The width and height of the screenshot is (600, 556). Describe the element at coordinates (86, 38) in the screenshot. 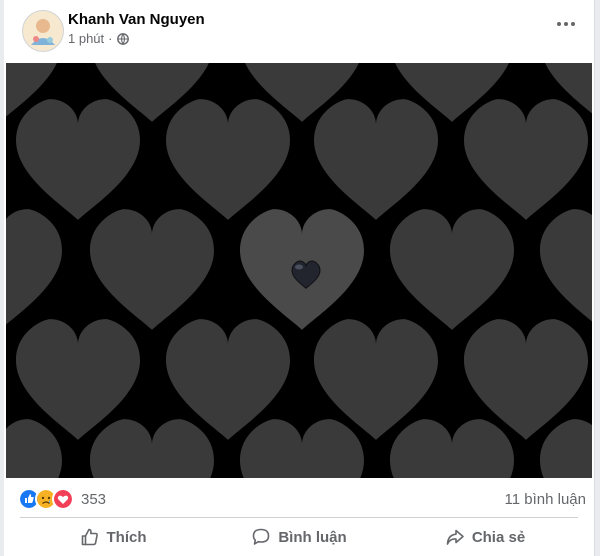

I see `post-time: 1 phút` at that location.